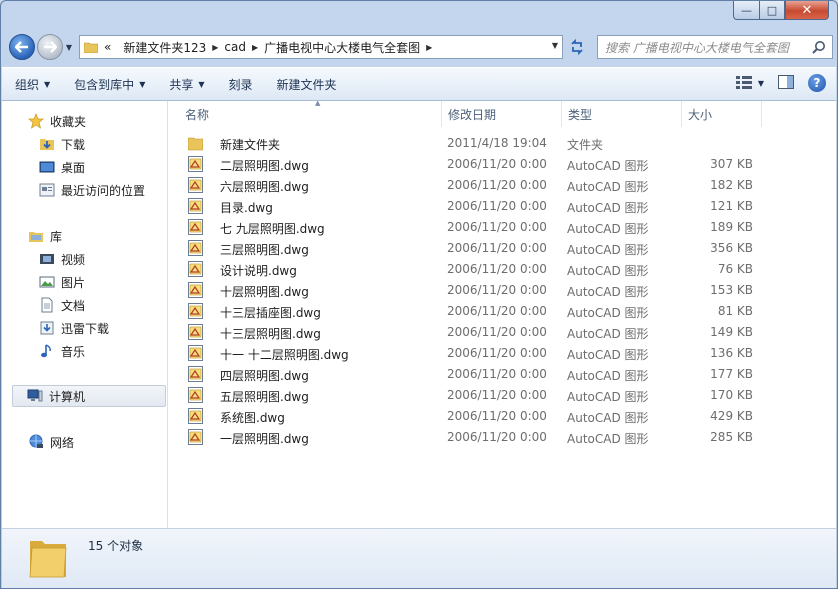  I want to click on breadcrumb-item: 广播电视中心大楼电气全套图, so click(342, 47).